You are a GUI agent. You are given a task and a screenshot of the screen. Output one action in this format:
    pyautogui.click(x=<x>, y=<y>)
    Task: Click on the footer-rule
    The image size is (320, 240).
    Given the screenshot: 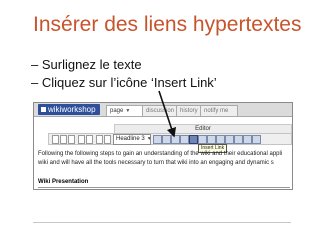 What is the action you would take?
    pyautogui.click(x=162, y=222)
    